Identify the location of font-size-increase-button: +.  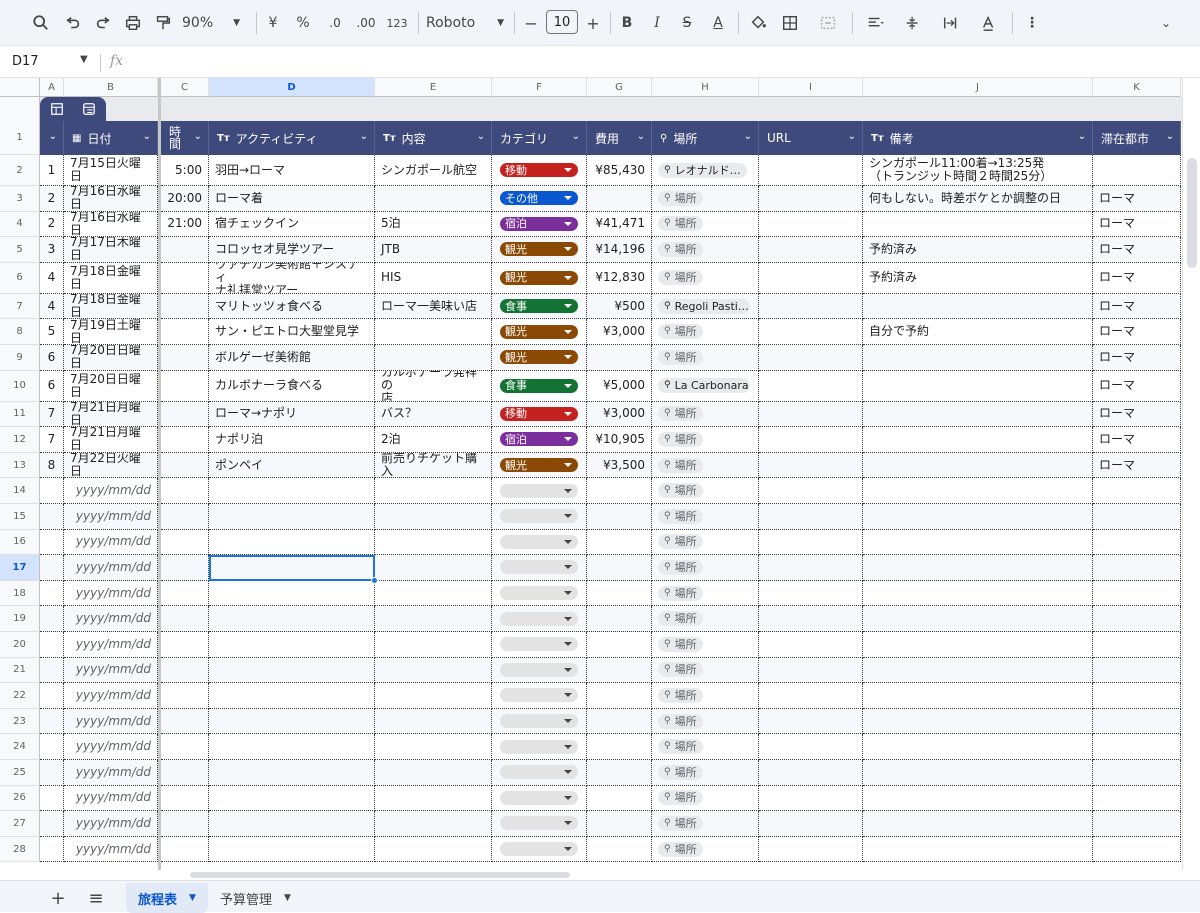
(593, 23).